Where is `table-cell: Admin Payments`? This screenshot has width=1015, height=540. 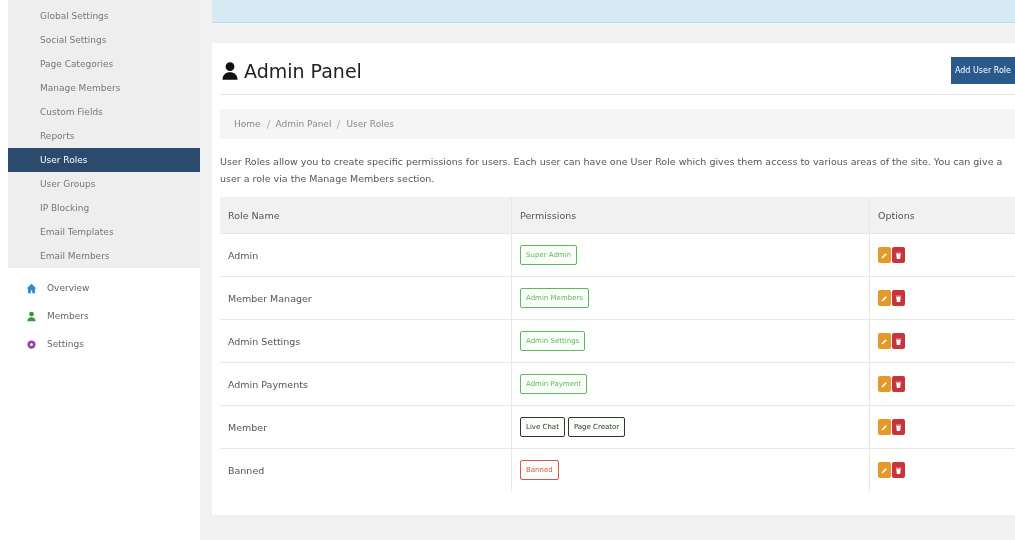
table-cell: Admin Payments is located at coordinates (366, 384).